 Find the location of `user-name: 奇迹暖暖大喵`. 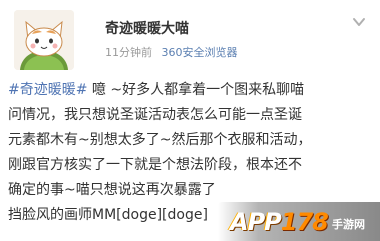

user-name: 奇迹暖暖大喵 is located at coordinates (147, 28).